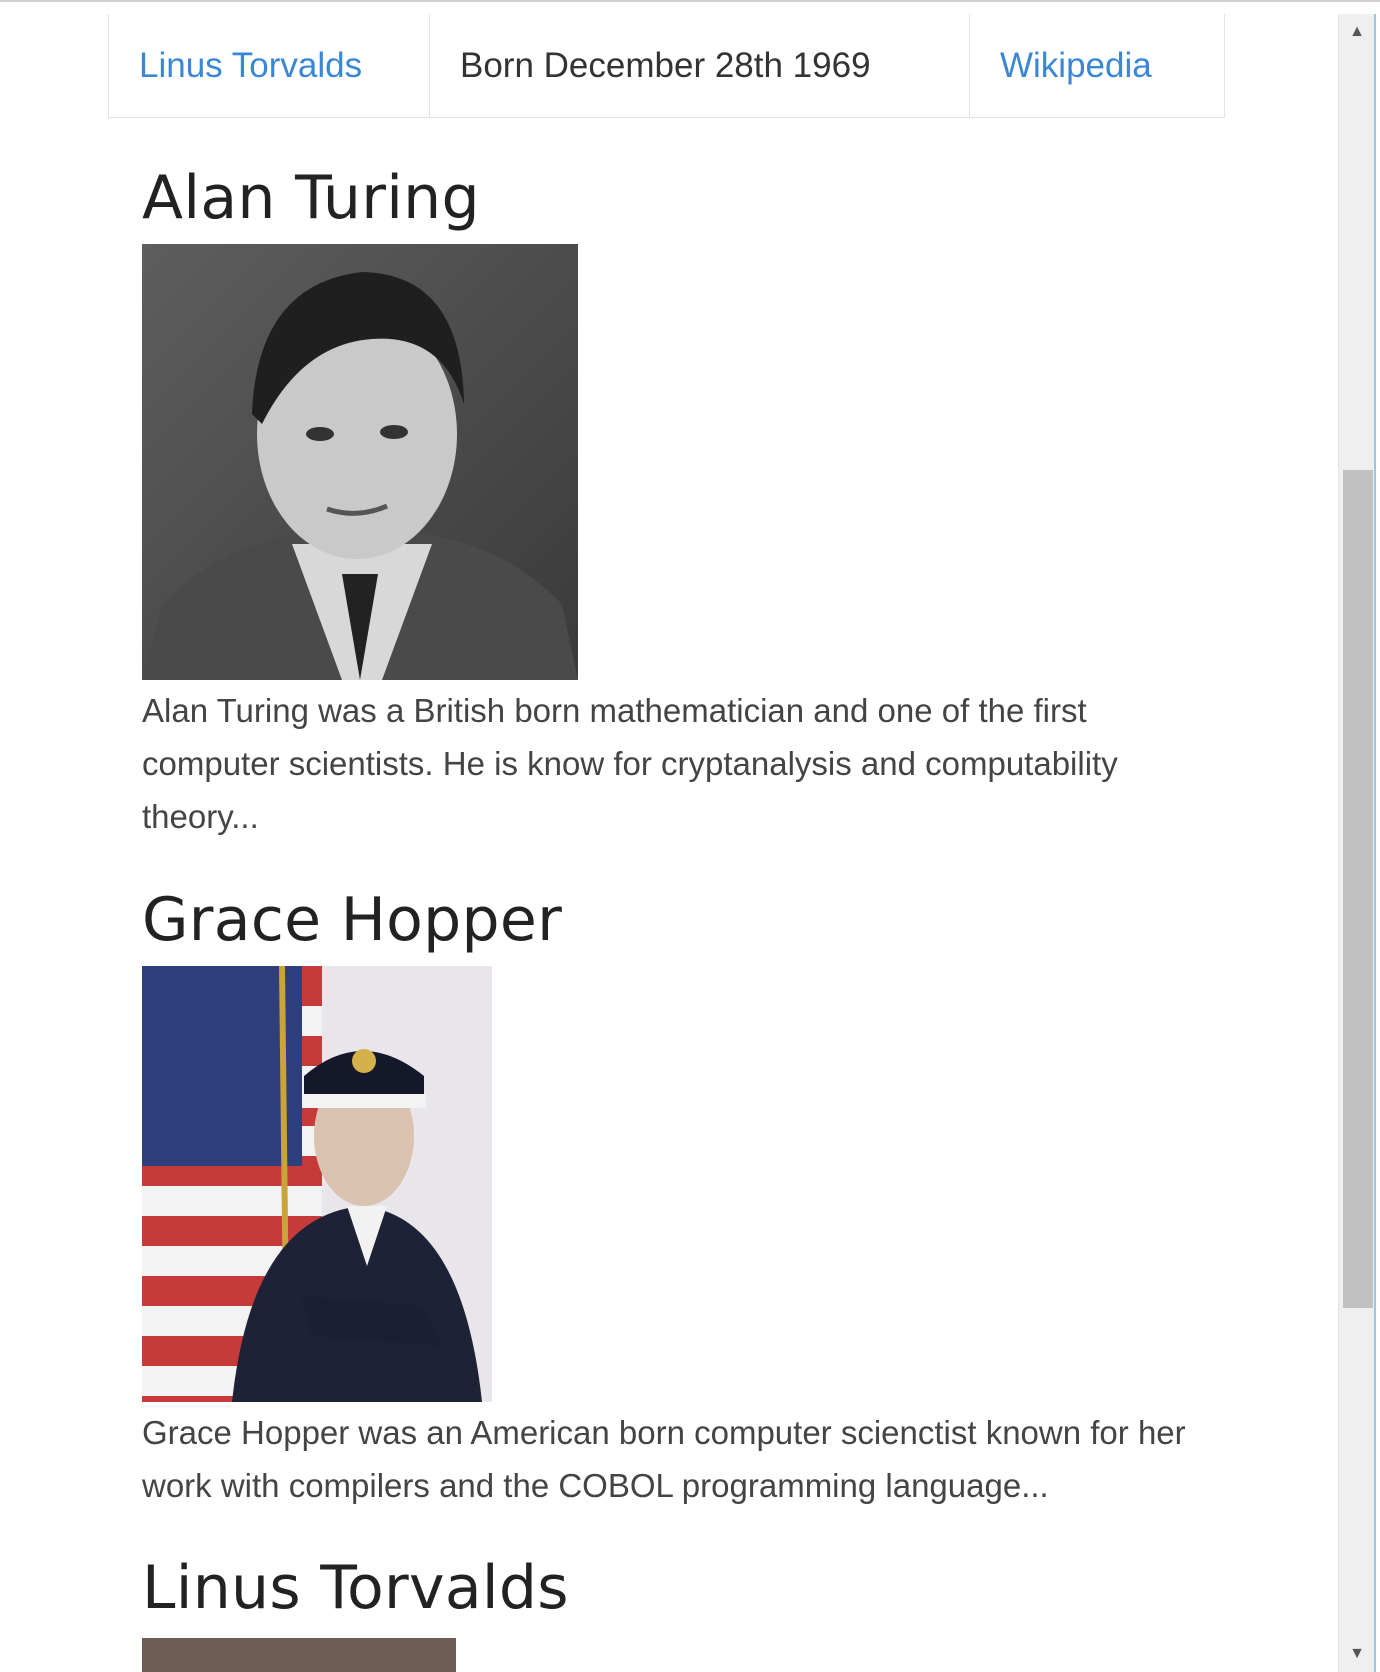 Image resolution: width=1380 pixels, height=1672 pixels. I want to click on scroll-up-arrow-icon: ▲, so click(1357, 32).